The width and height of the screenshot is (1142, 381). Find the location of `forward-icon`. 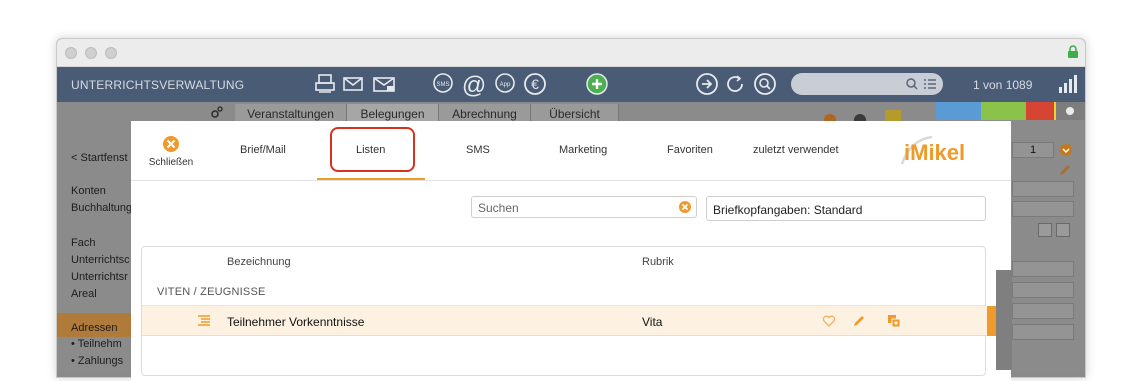

forward-icon is located at coordinates (707, 84).